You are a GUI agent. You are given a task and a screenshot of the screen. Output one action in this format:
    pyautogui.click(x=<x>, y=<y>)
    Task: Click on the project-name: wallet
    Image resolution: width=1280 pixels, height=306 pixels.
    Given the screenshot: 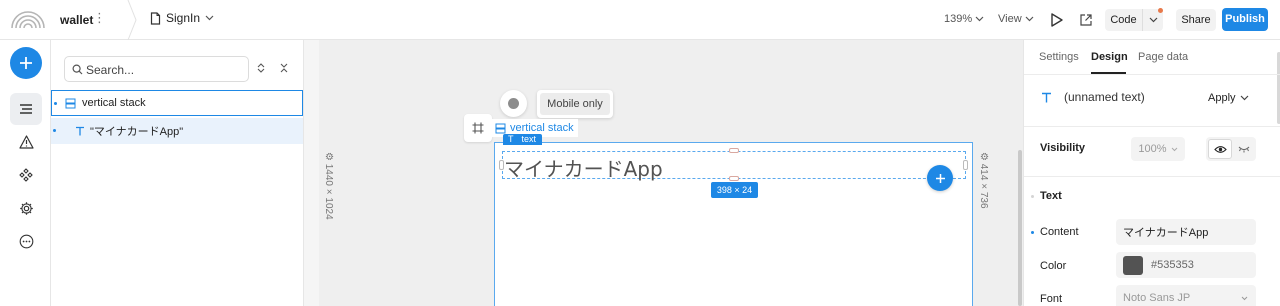 What is the action you would take?
    pyautogui.click(x=76, y=20)
    